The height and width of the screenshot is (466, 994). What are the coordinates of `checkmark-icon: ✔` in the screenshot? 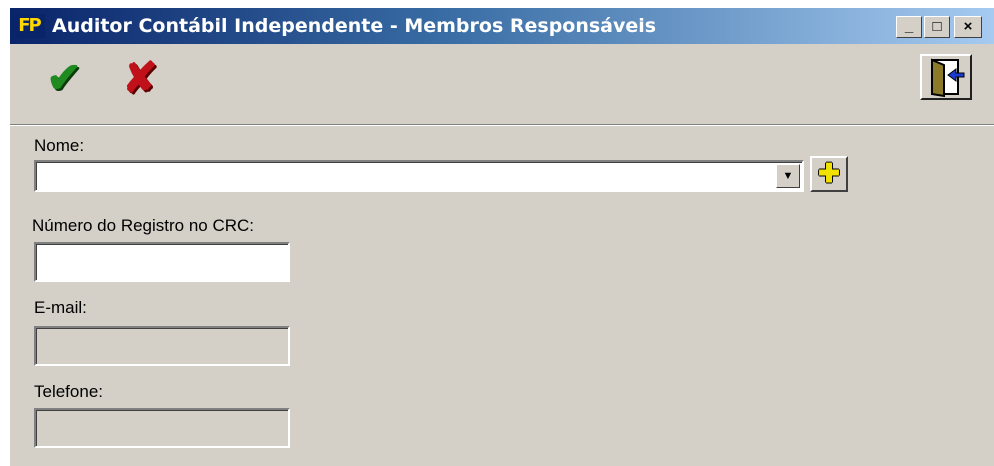 It's located at (64, 77).